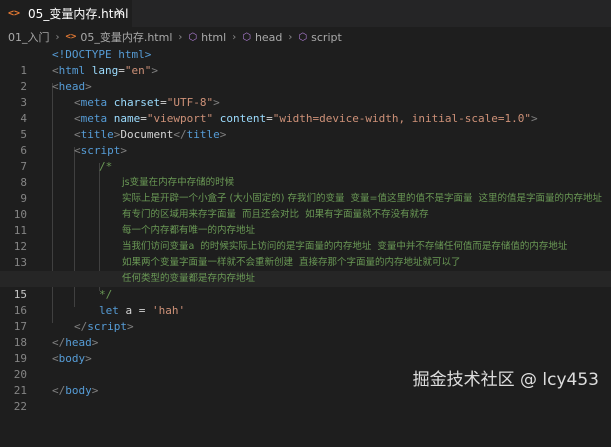  What do you see at coordinates (147, 134) in the screenshot?
I see `title-text: Document` at bounding box center [147, 134].